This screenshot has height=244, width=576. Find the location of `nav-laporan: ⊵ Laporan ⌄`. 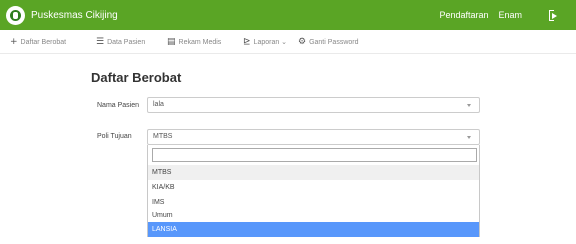

nav-laporan: ⊵ Laporan ⌄ is located at coordinates (265, 42).